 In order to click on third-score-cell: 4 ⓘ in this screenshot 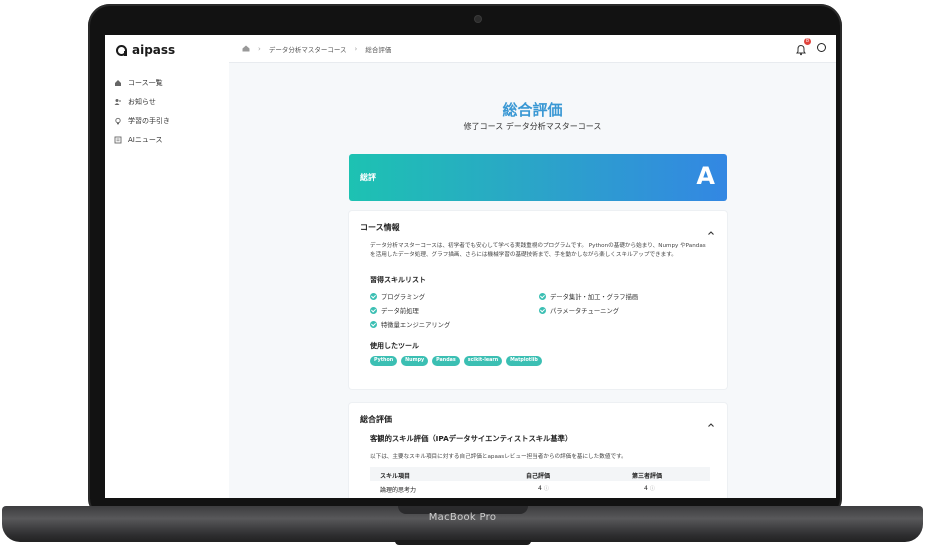, I will do `click(649, 488)`.